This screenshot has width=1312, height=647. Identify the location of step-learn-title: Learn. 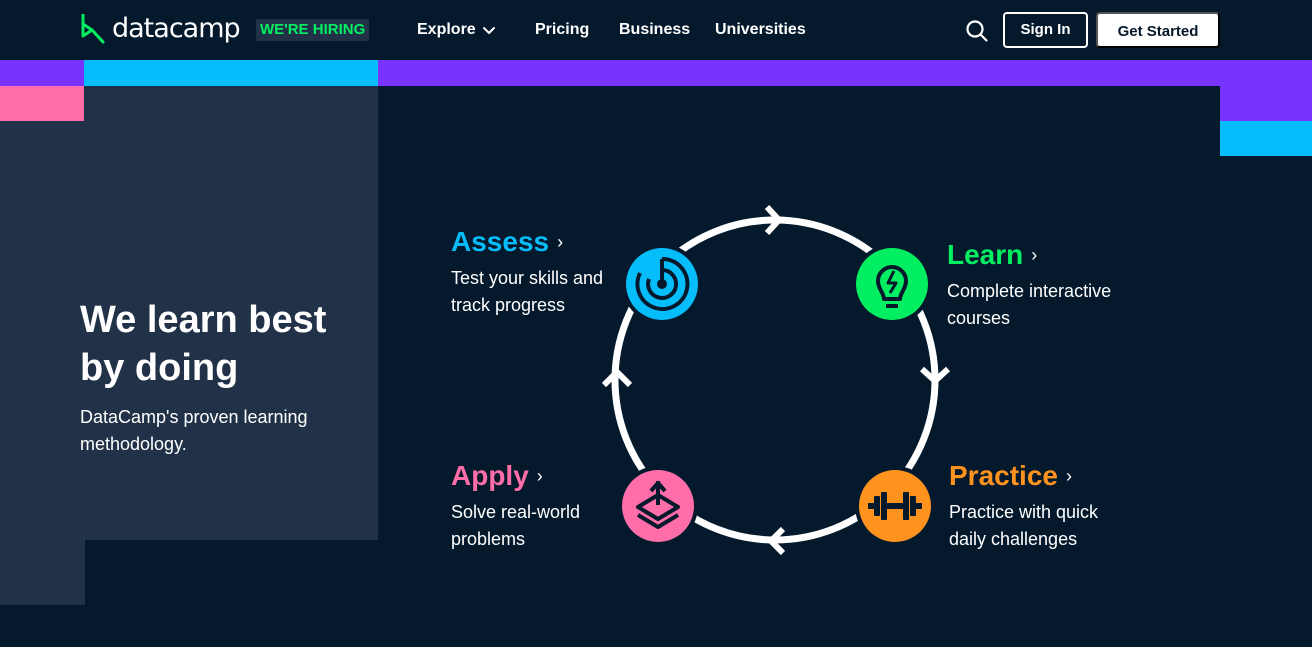
(985, 254).